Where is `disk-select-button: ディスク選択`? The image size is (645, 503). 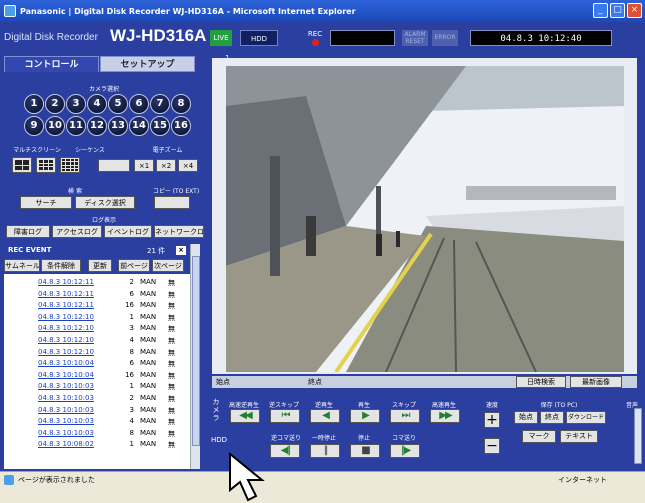 disk-select-button: ディスク選択 is located at coordinates (105, 202).